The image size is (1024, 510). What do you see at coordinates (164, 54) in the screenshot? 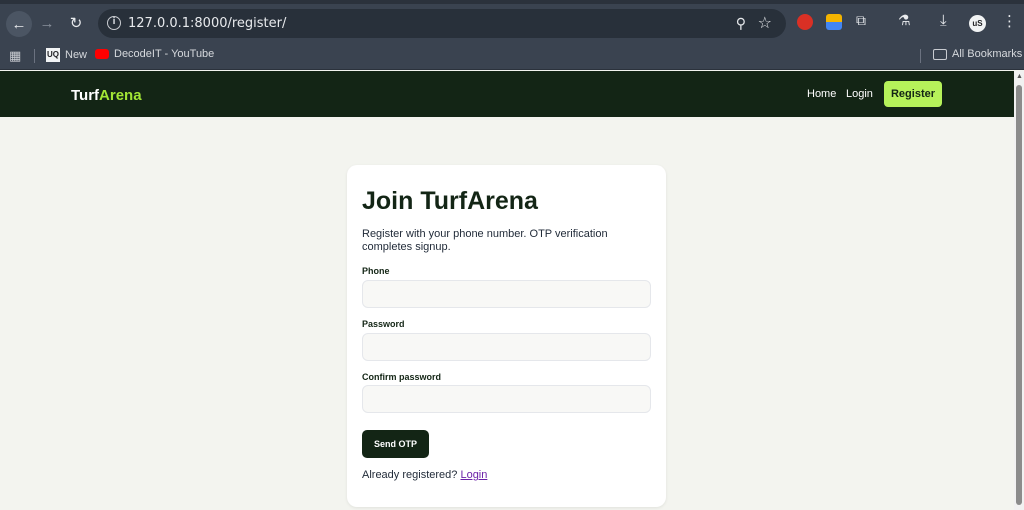
I see `bookmark-label: DecodeIT - YouTube` at bounding box center [164, 54].